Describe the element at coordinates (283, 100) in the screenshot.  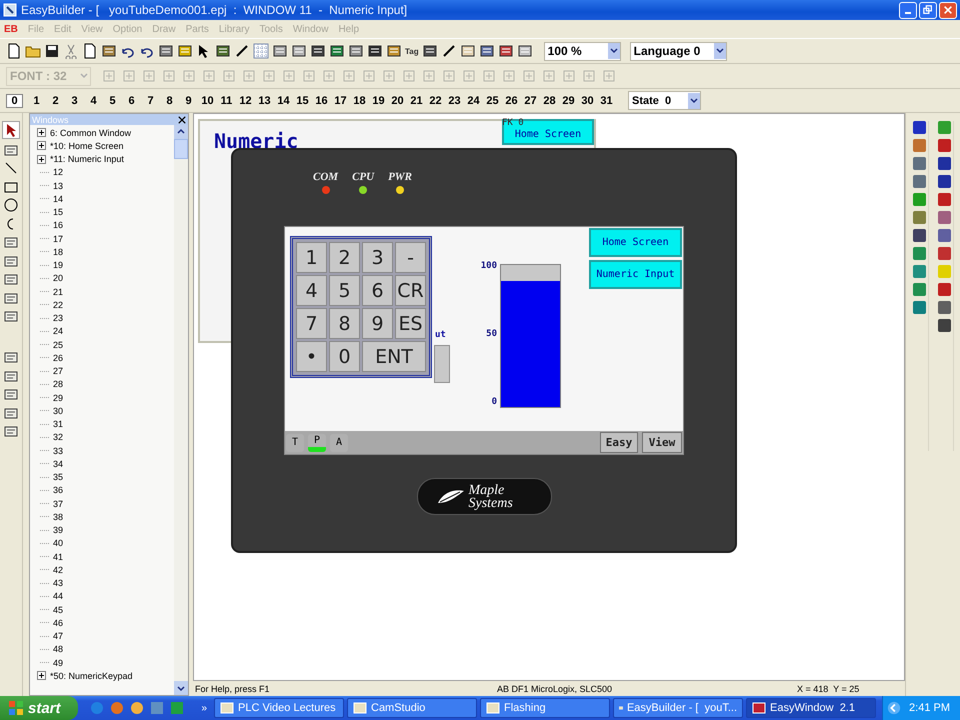
I see `window-number-tab: 14` at that location.